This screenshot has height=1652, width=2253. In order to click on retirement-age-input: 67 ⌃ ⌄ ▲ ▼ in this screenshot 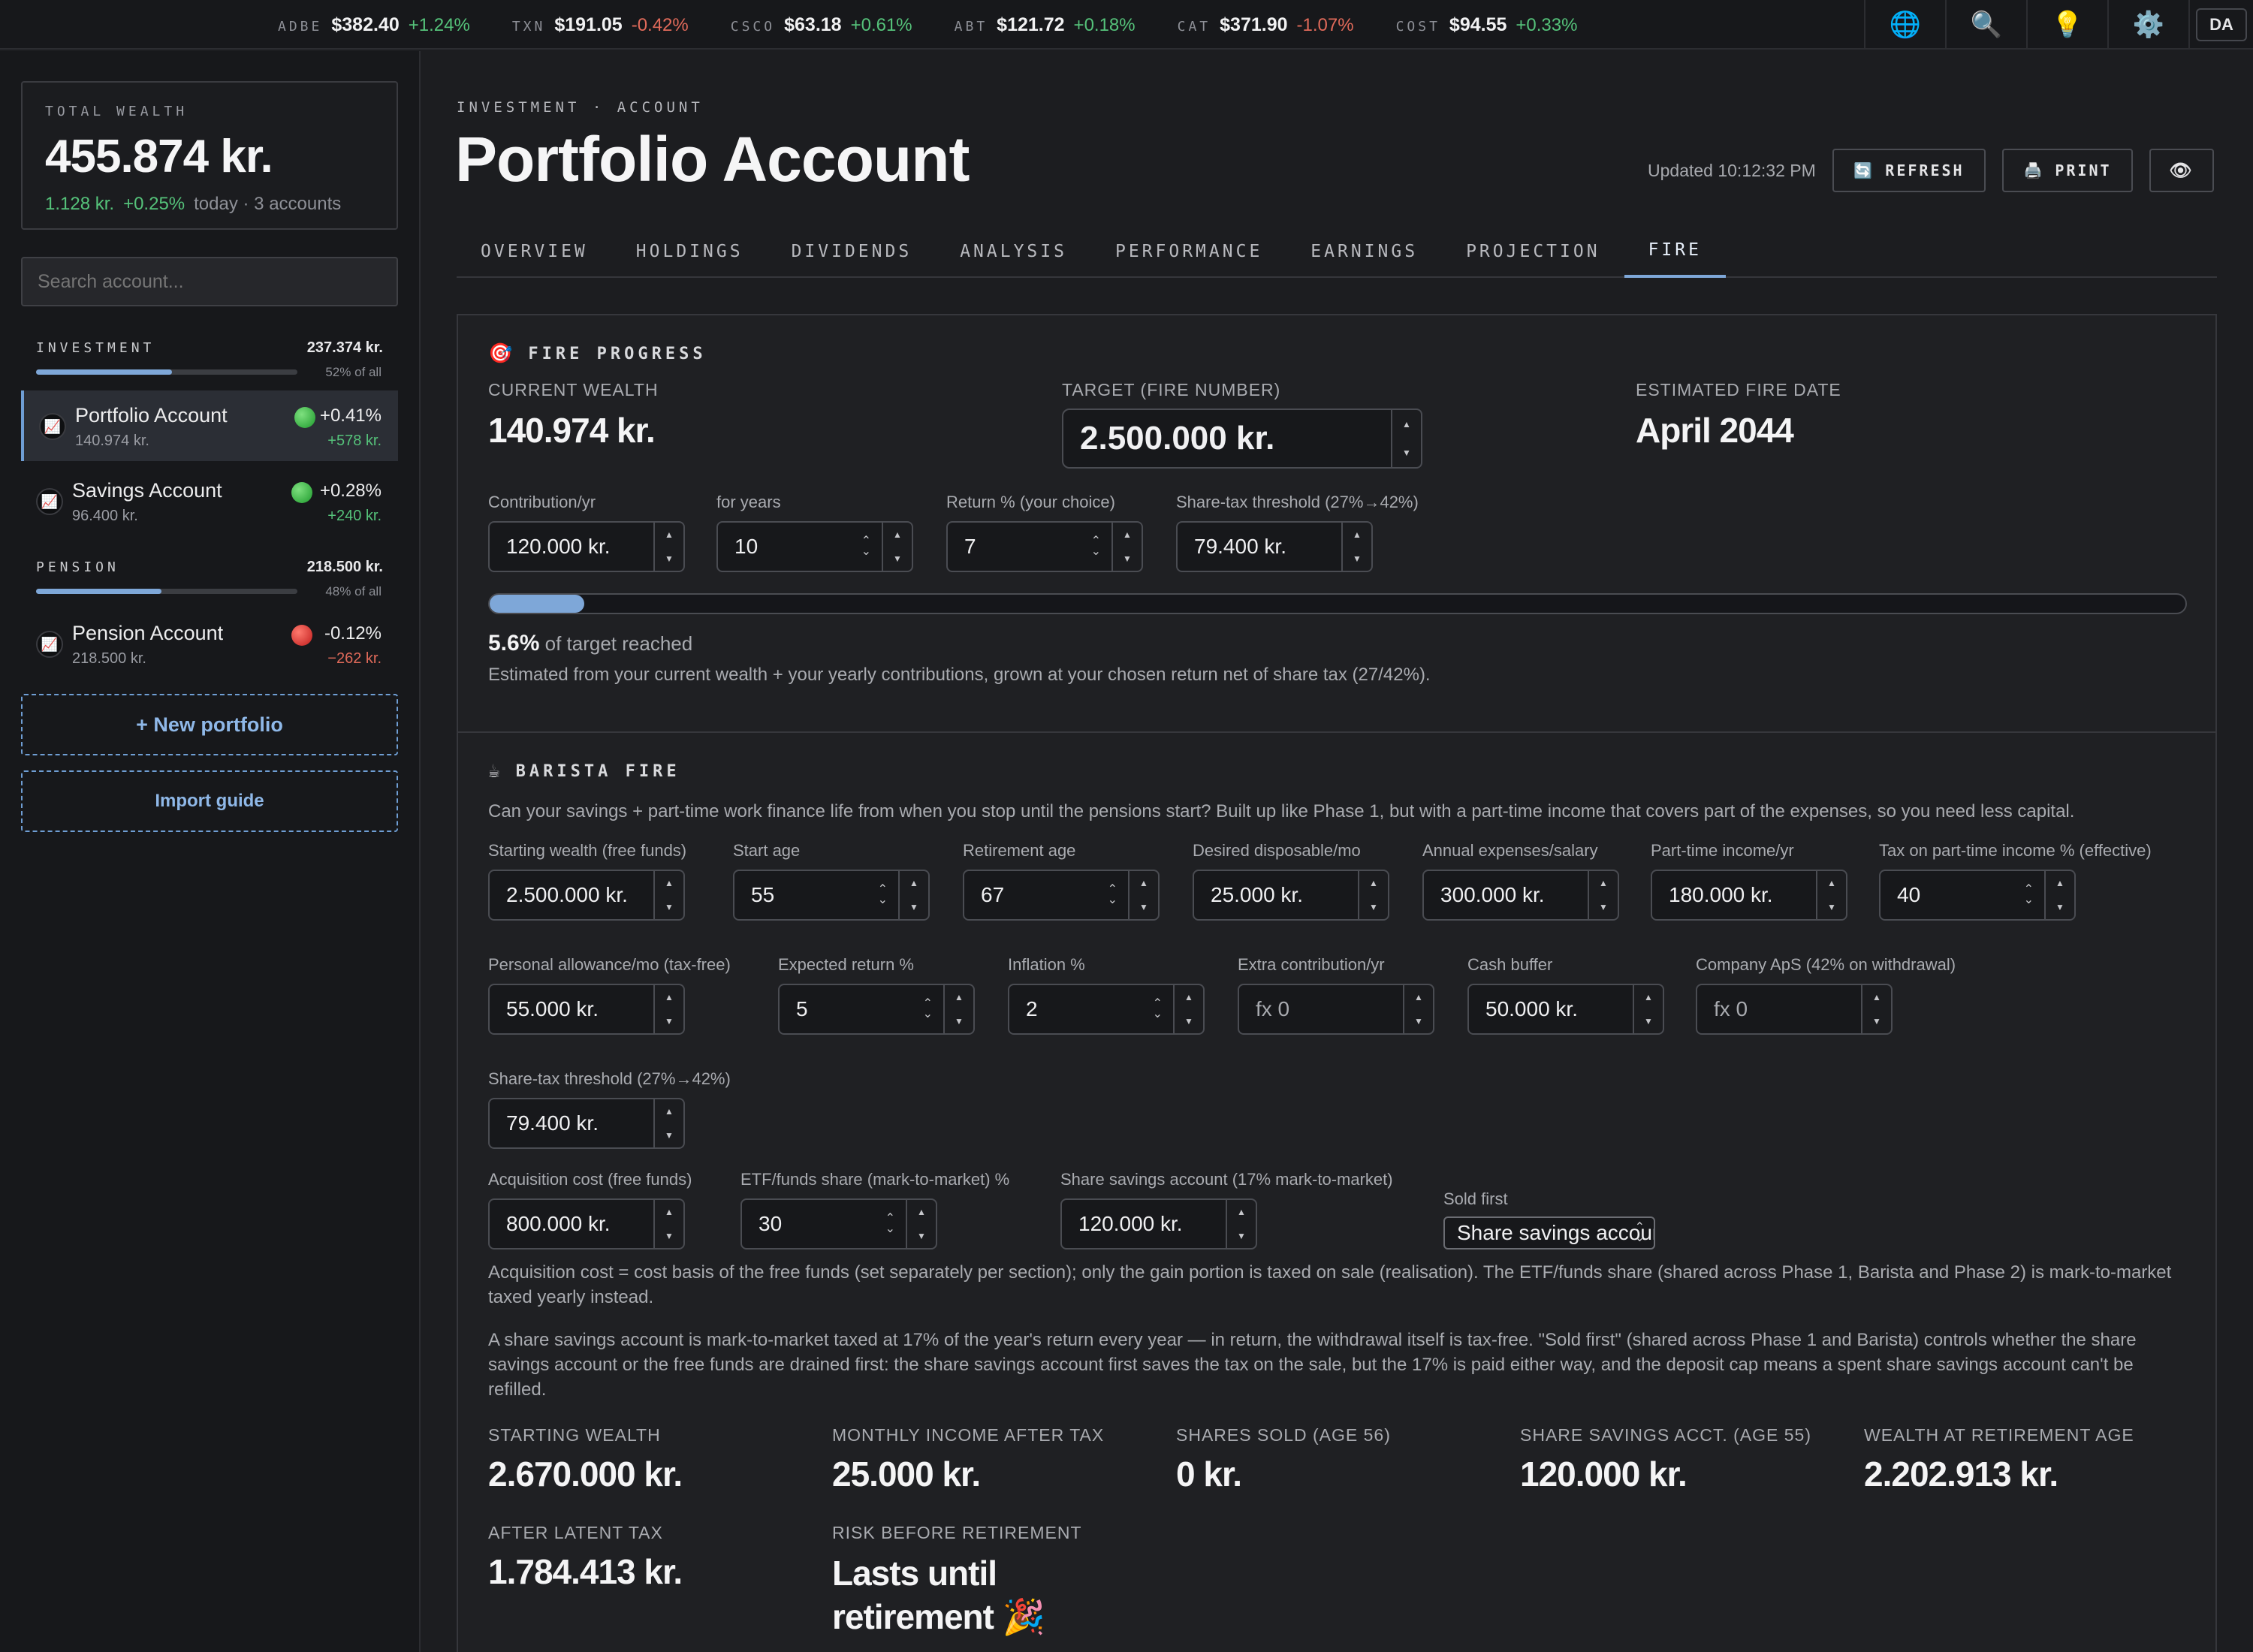, I will do `click(1062, 895)`.